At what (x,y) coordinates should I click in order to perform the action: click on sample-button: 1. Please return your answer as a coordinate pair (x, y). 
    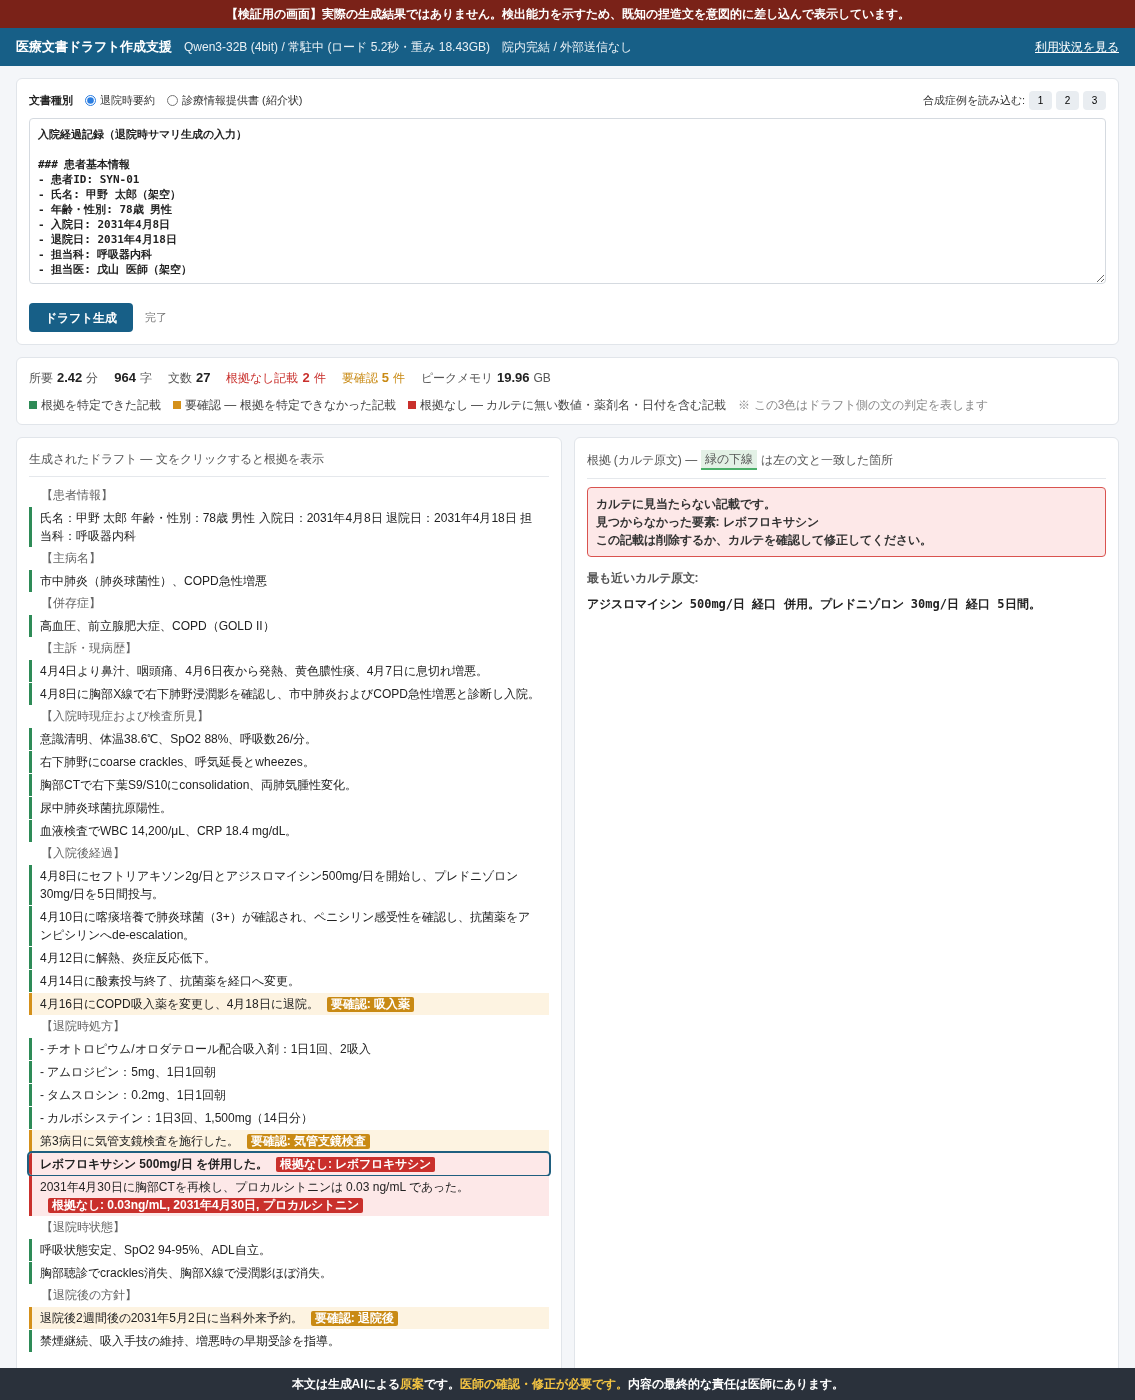
    Looking at the image, I should click on (1040, 100).